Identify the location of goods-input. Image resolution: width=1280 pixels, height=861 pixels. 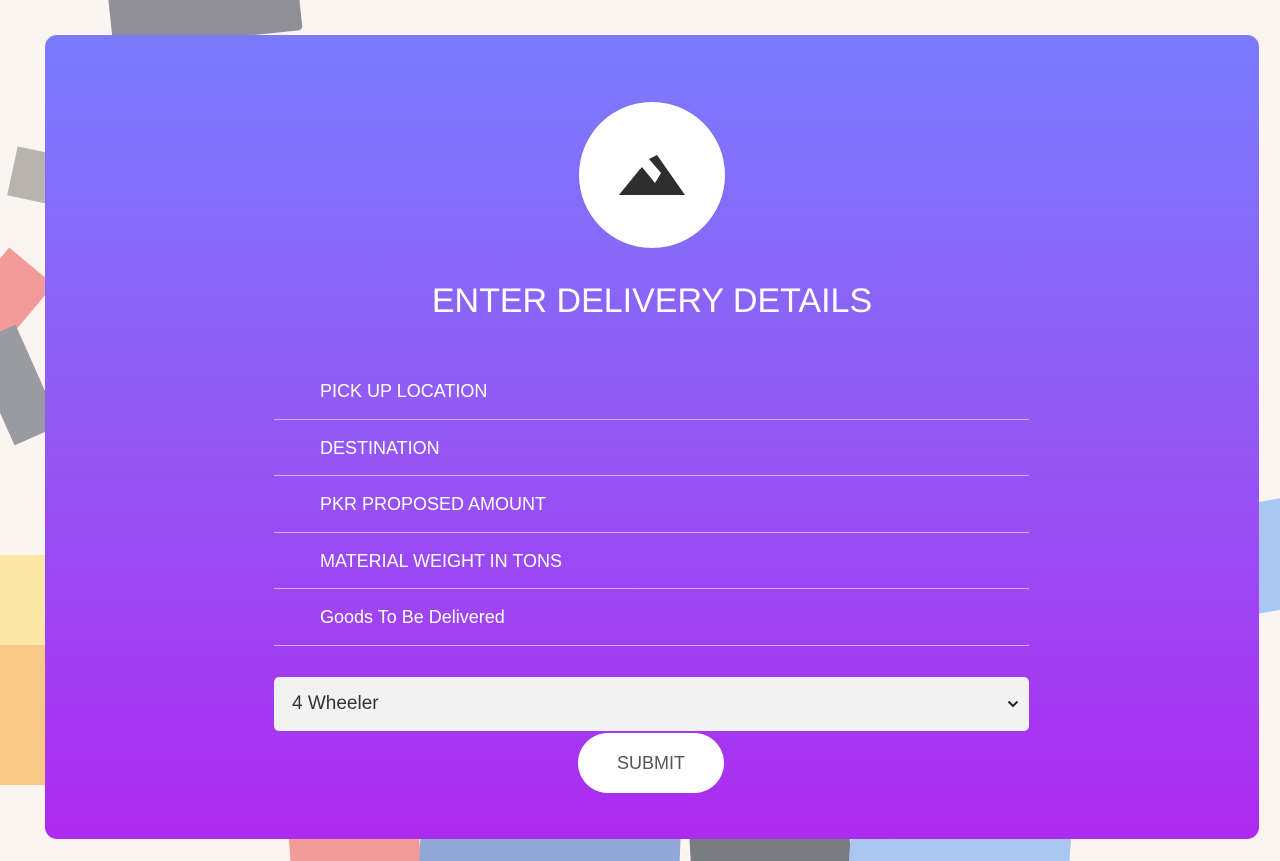
(674, 618).